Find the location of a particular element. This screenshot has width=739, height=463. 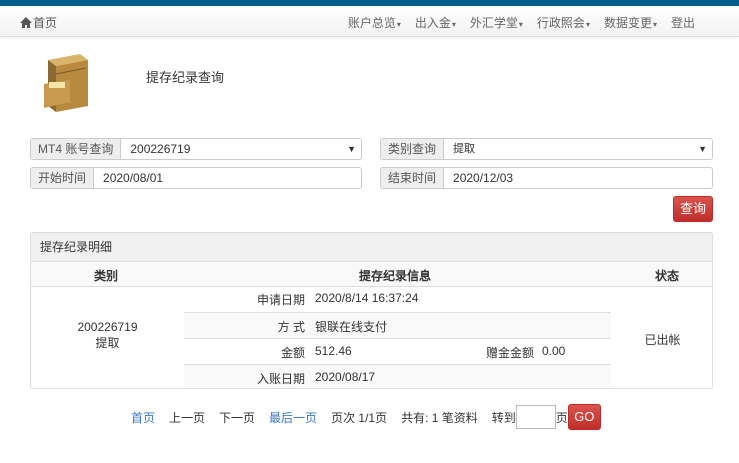

method-label: 方 式 is located at coordinates (291, 327).